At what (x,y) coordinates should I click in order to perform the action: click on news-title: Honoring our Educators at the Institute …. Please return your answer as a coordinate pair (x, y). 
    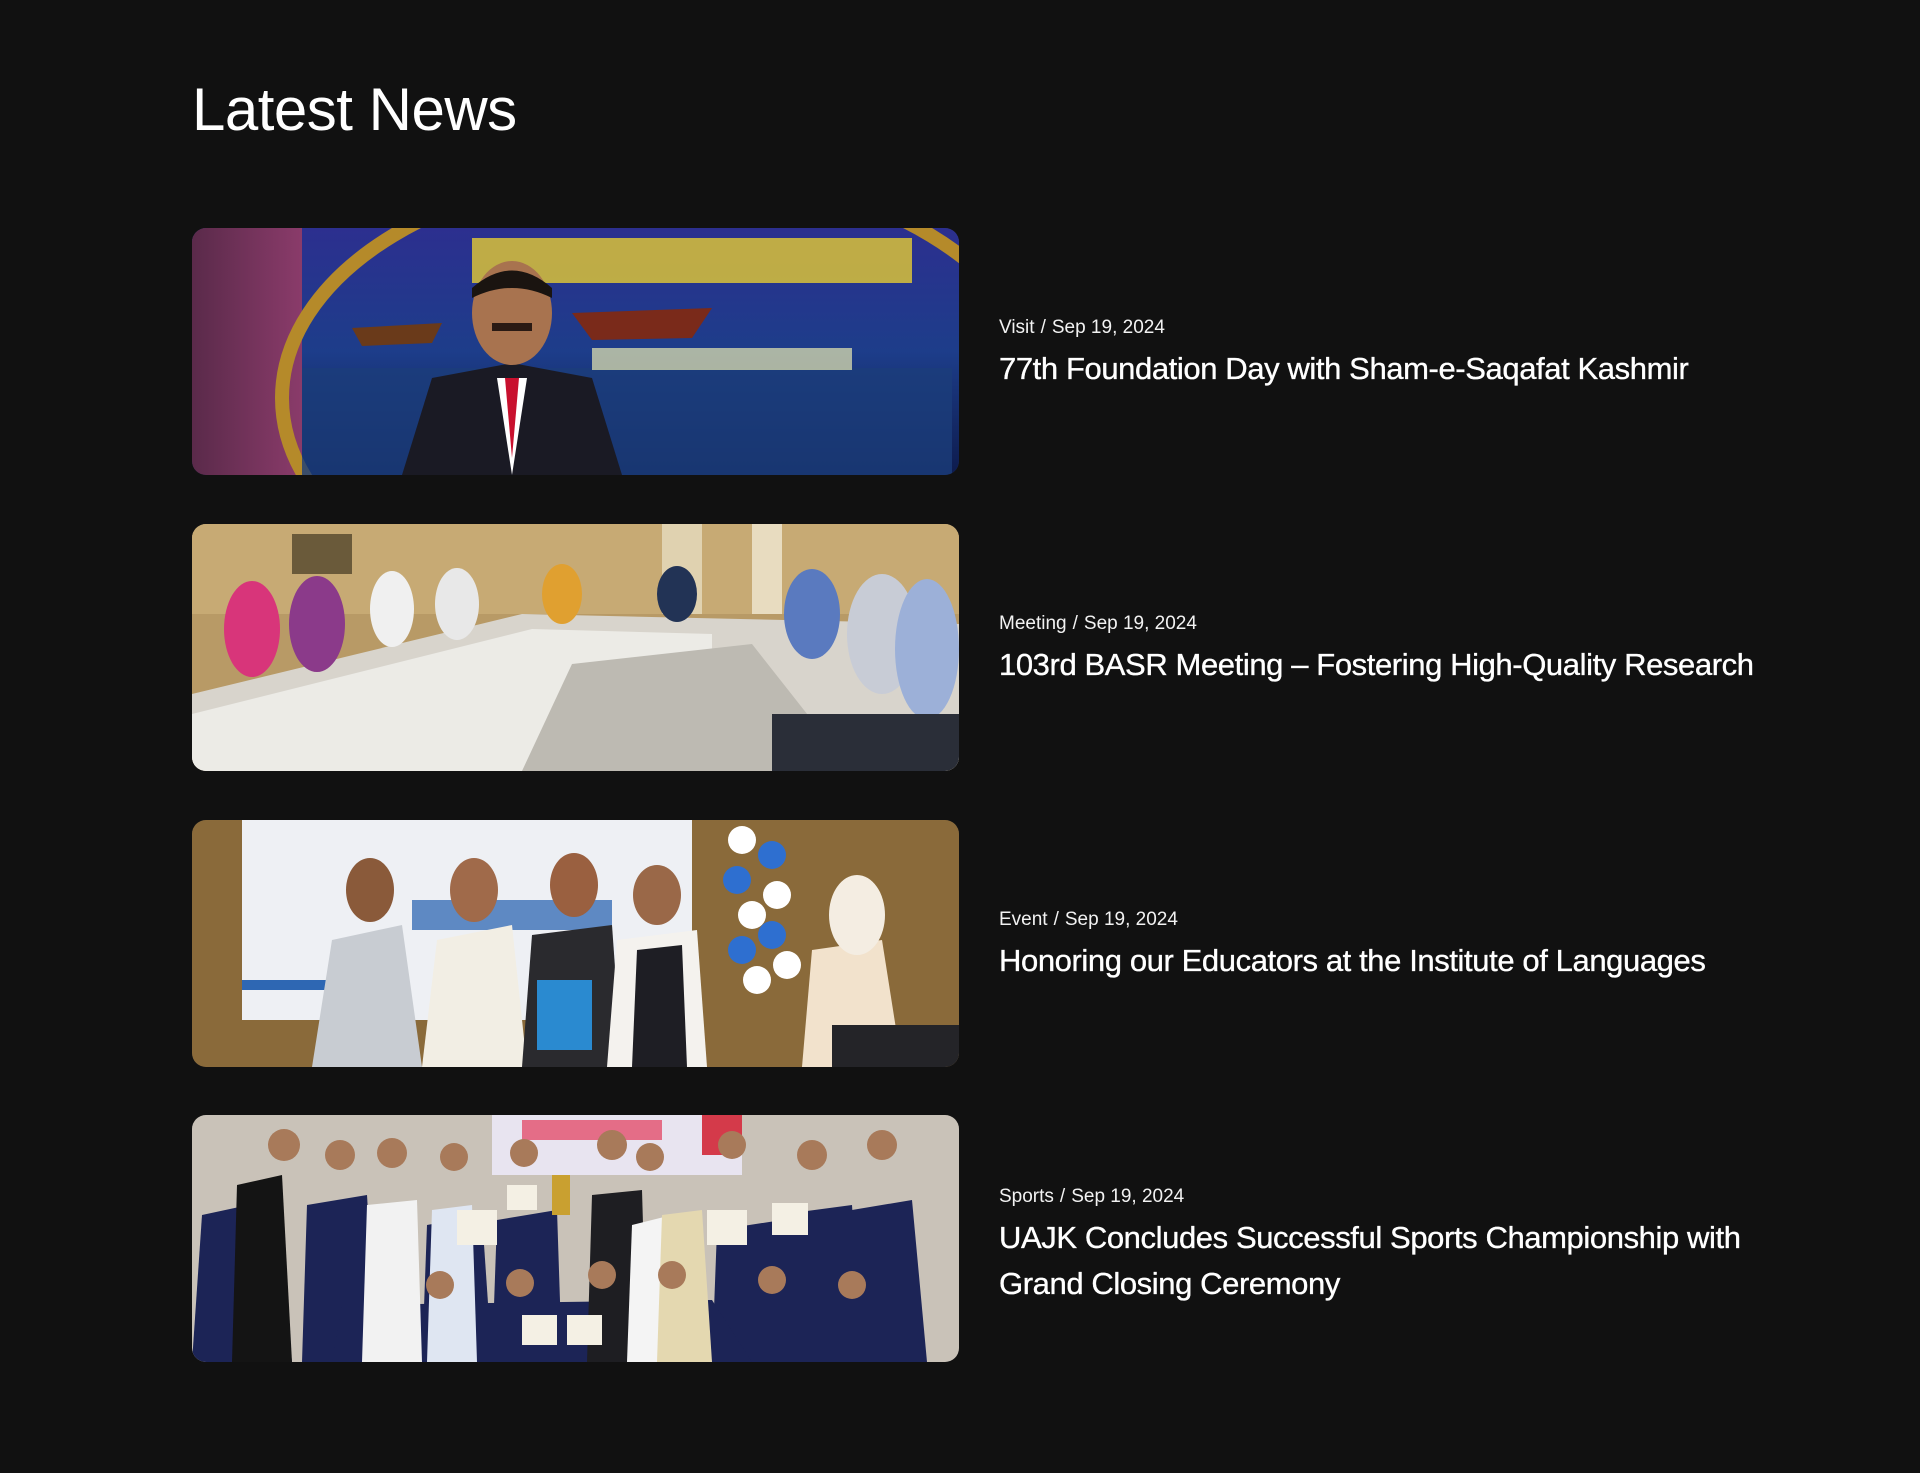
    Looking at the image, I should click on (1379, 961).